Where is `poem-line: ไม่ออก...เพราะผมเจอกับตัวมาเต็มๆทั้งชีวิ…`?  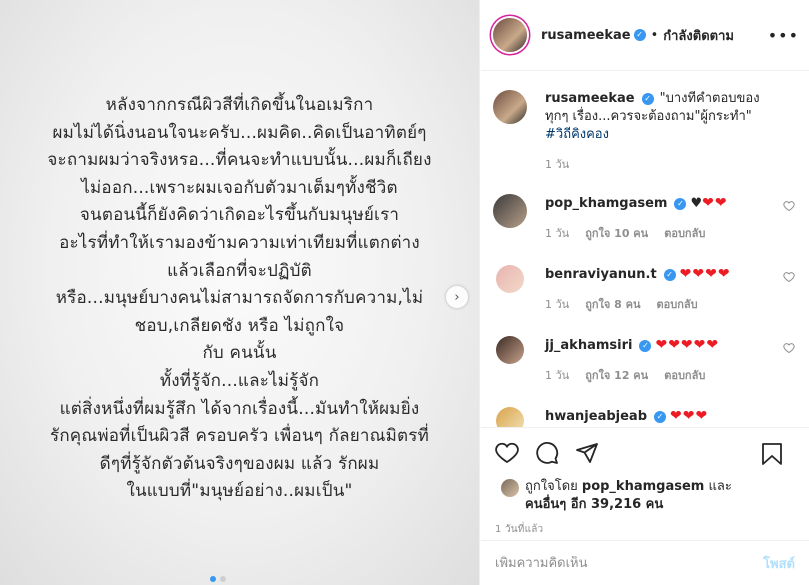
poem-line: ไม่ออก...เพราะผมเจอกับตัวมาเต็มๆทั้งชีวิ… is located at coordinates (239, 187).